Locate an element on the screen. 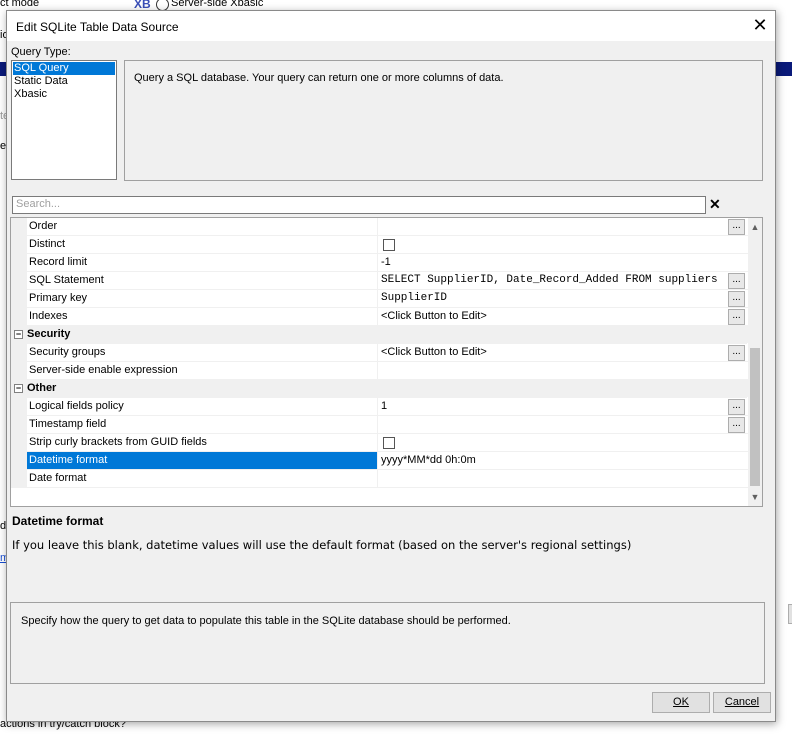 The width and height of the screenshot is (792, 742). prop-row-server-side-enable: Server-side enable expression is located at coordinates (380, 371).